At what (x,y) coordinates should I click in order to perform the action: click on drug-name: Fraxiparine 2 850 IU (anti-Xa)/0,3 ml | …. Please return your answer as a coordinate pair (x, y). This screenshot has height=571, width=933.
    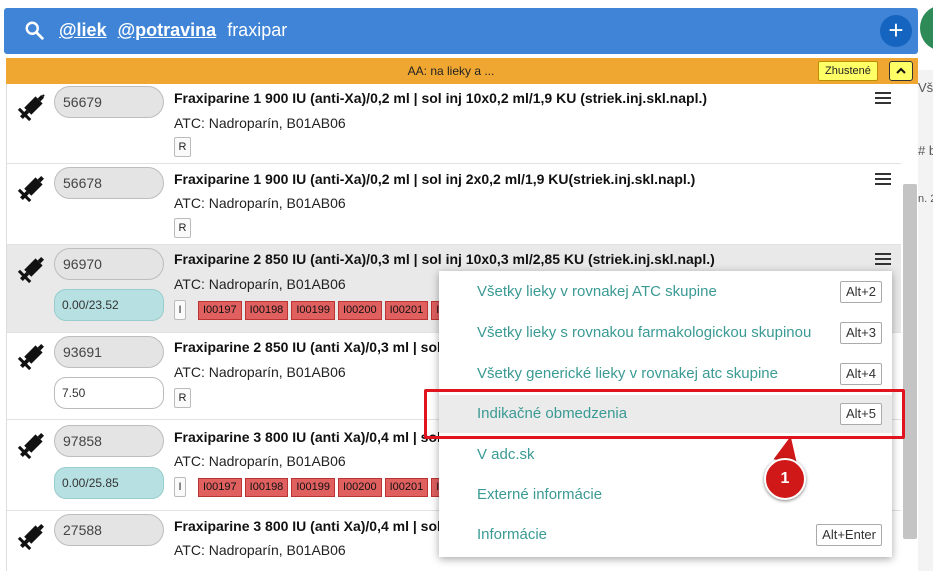
    Looking at the image, I should click on (444, 259).